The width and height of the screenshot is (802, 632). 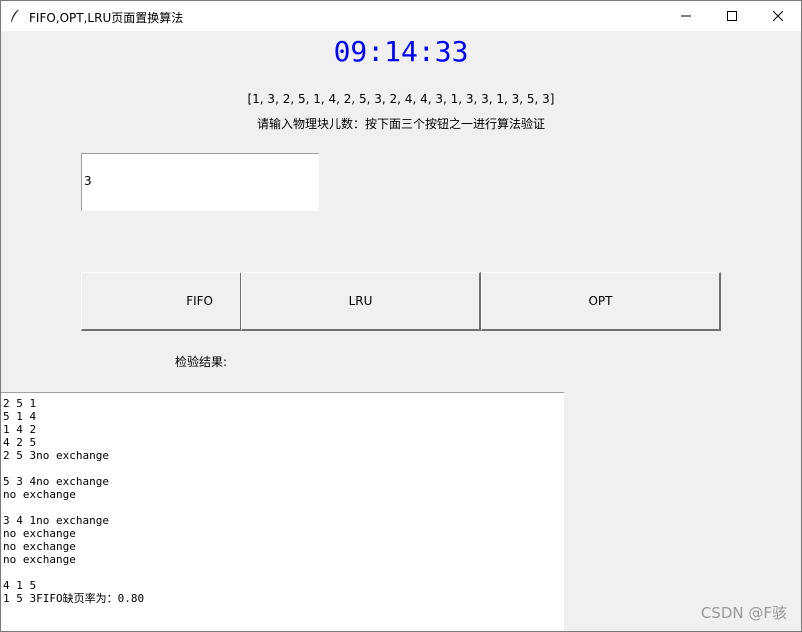 I want to click on fifo-button: FIFO, so click(x=161, y=301).